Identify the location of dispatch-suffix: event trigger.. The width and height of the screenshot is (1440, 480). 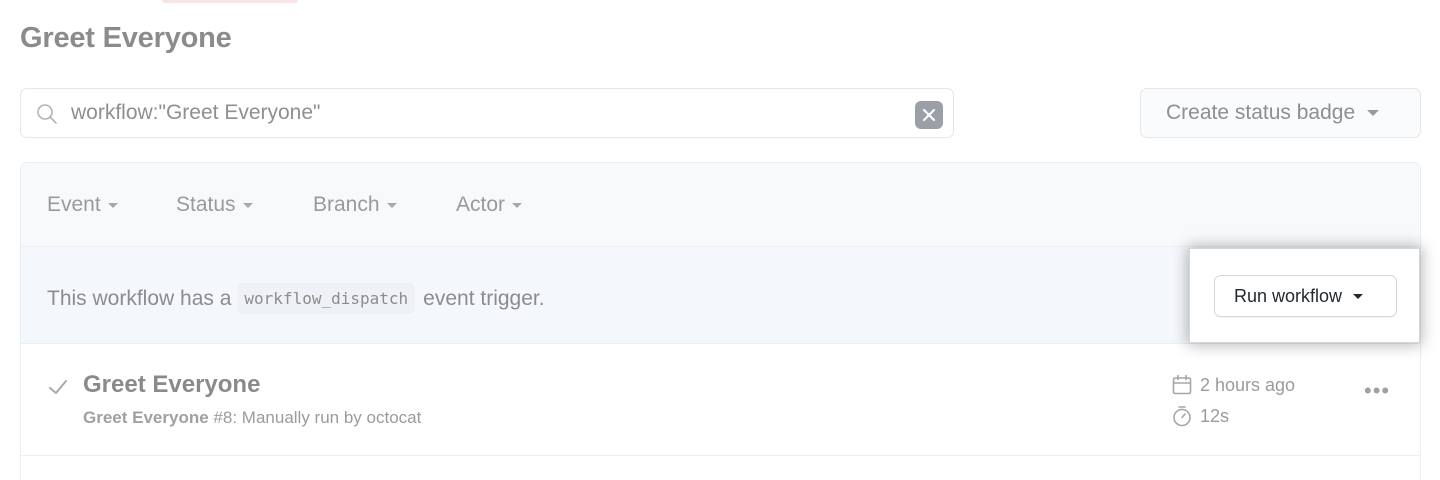
(484, 298).